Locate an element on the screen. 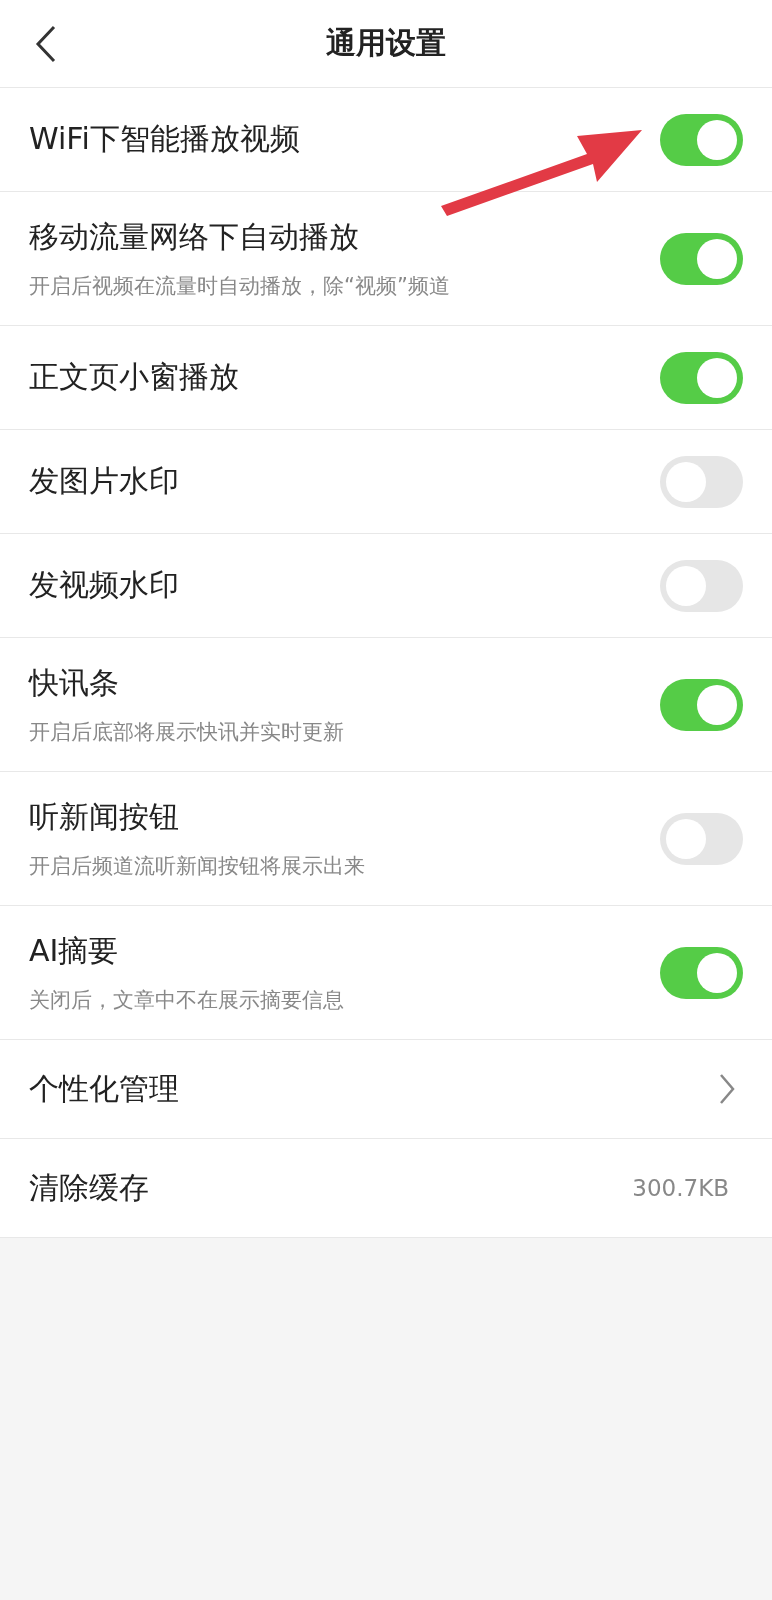 The width and height of the screenshot is (772, 1600). setting-label: 发图片水印 is located at coordinates (104, 481).